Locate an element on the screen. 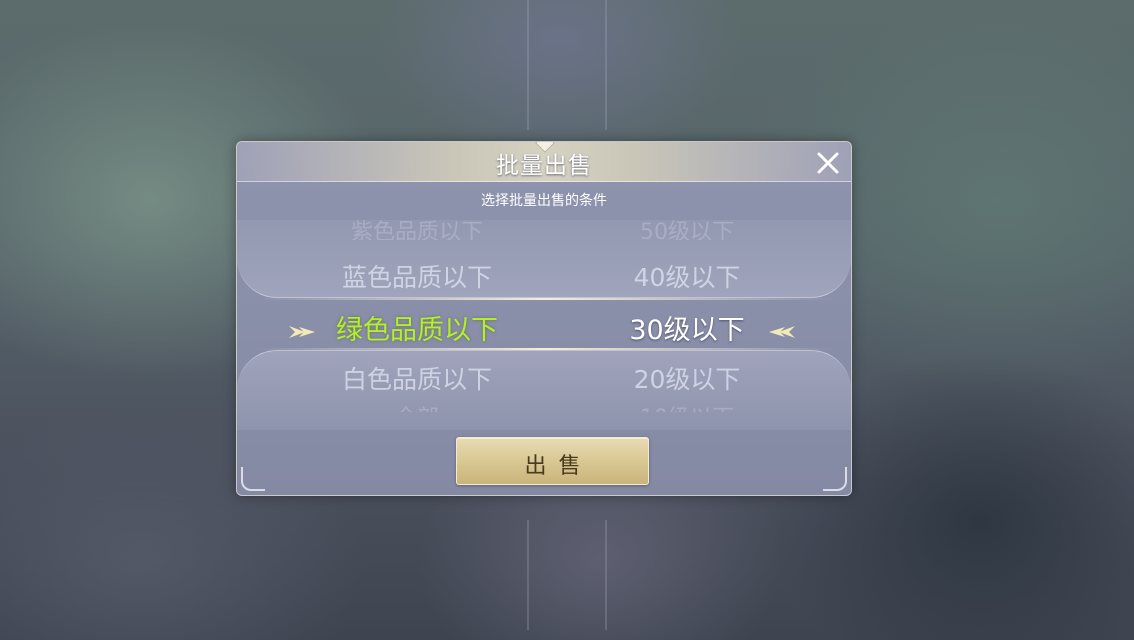  picker-row: 全部 10级以下 is located at coordinates (544, 406).